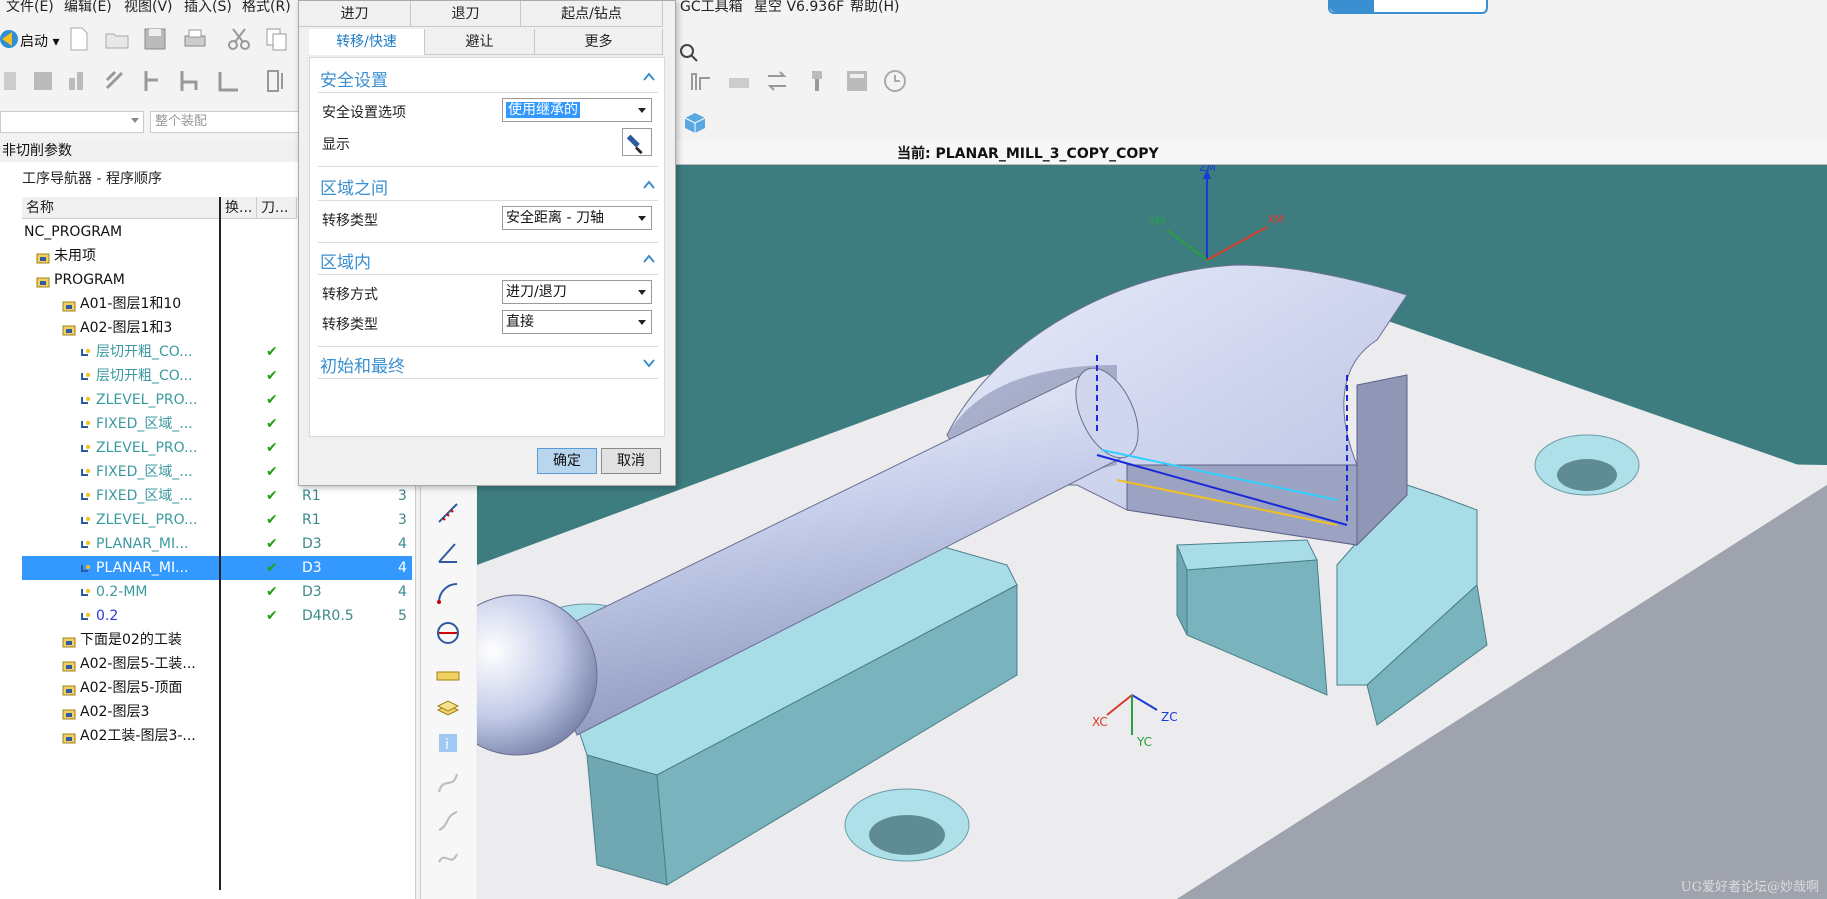 The width and height of the screenshot is (1827, 899). I want to click on nav-tree-row: FIXED_区域_... ✔ R1 3, so click(217, 496).